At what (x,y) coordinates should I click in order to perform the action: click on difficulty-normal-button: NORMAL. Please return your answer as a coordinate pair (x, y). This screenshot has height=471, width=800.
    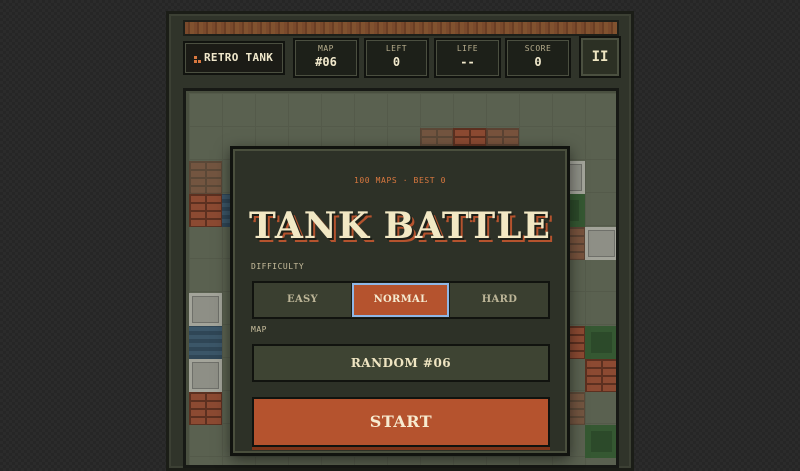
    Looking at the image, I should click on (400, 300).